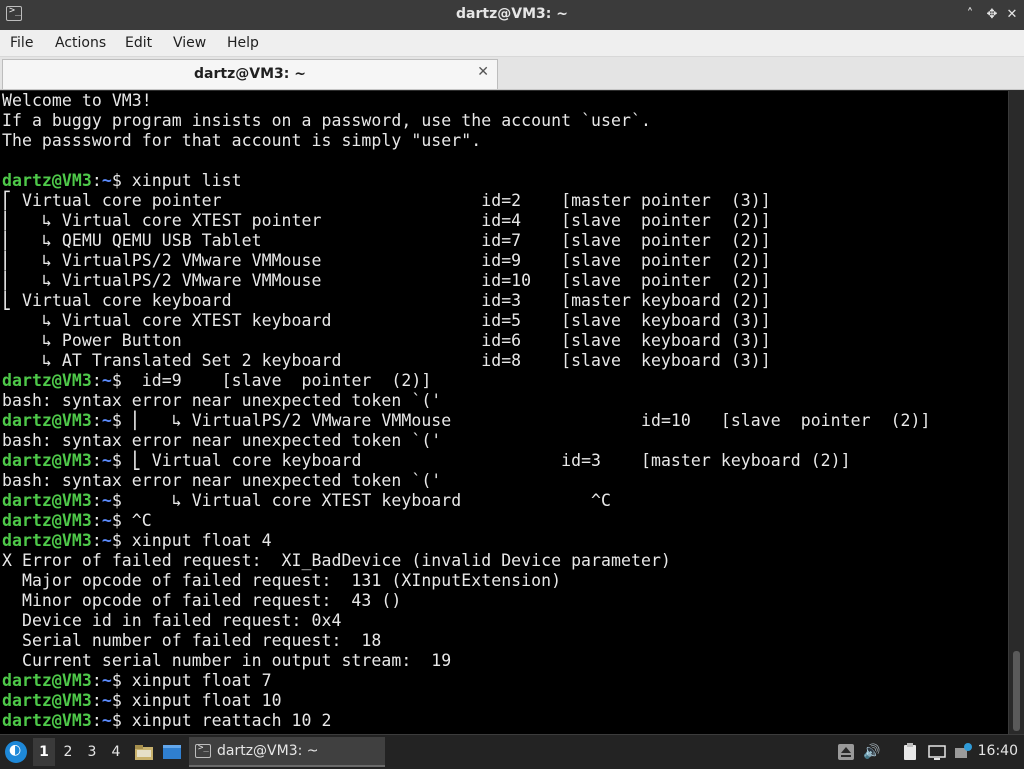 The image size is (1024, 769). Describe the element at coordinates (172, 620) in the screenshot. I see `output-text: Device id in failed request: 0x4` at that location.